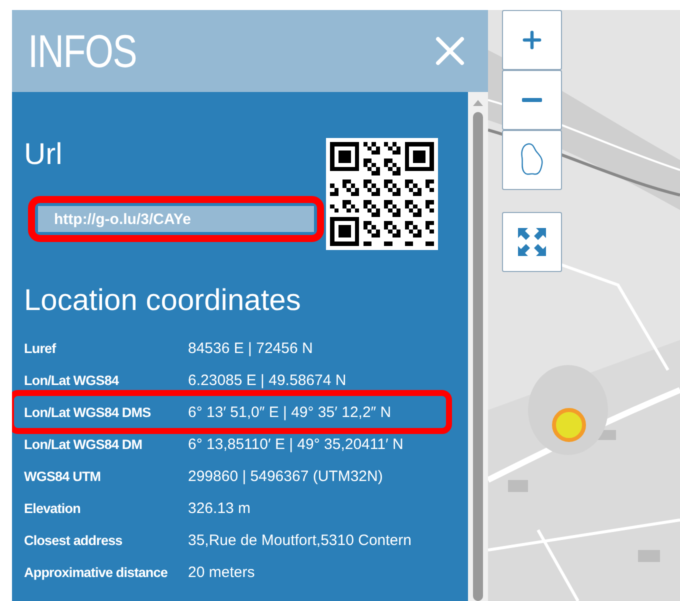  Describe the element at coordinates (250, 348) in the screenshot. I see `coordinate-value: 84536 E | 72456 N` at that location.